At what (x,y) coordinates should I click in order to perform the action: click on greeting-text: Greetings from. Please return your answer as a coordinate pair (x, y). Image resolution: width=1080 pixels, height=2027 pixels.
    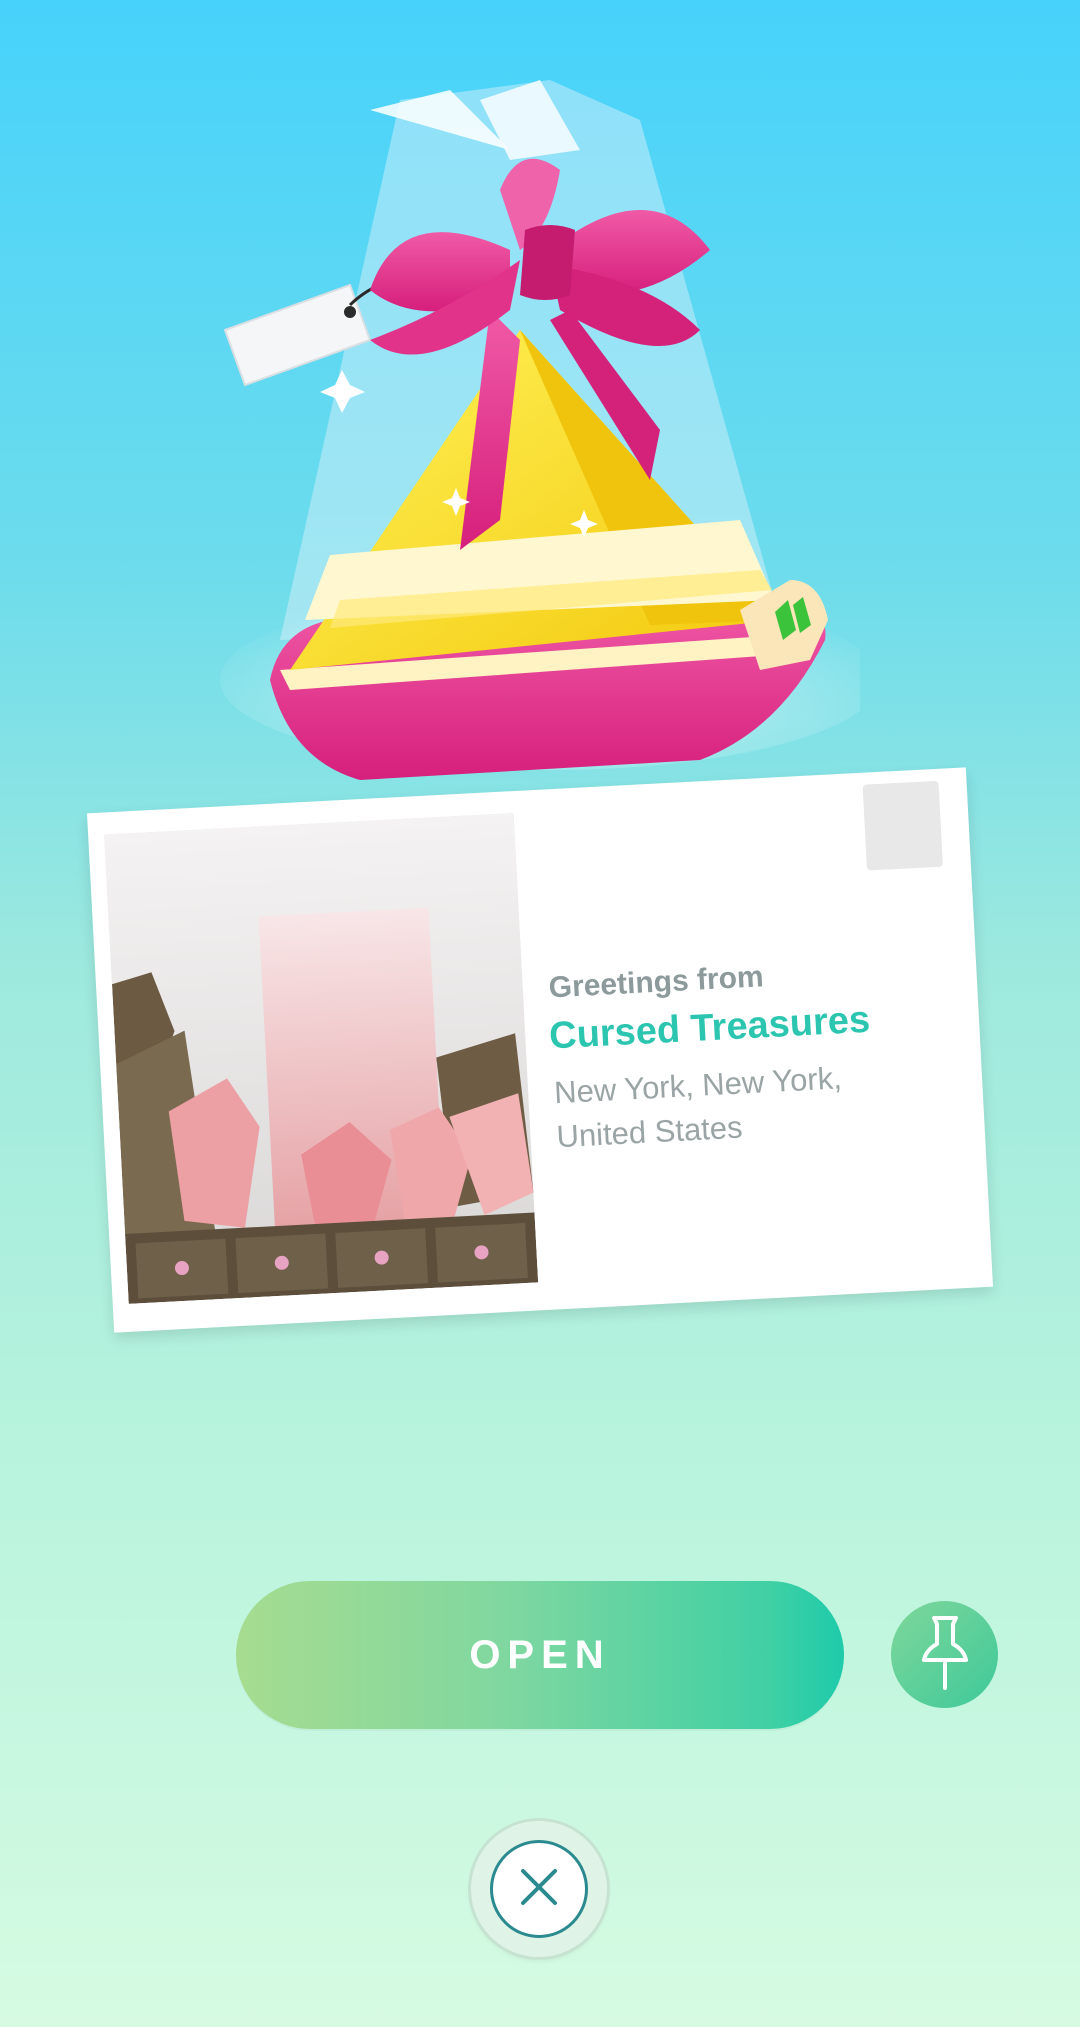
    Looking at the image, I should click on (656, 982).